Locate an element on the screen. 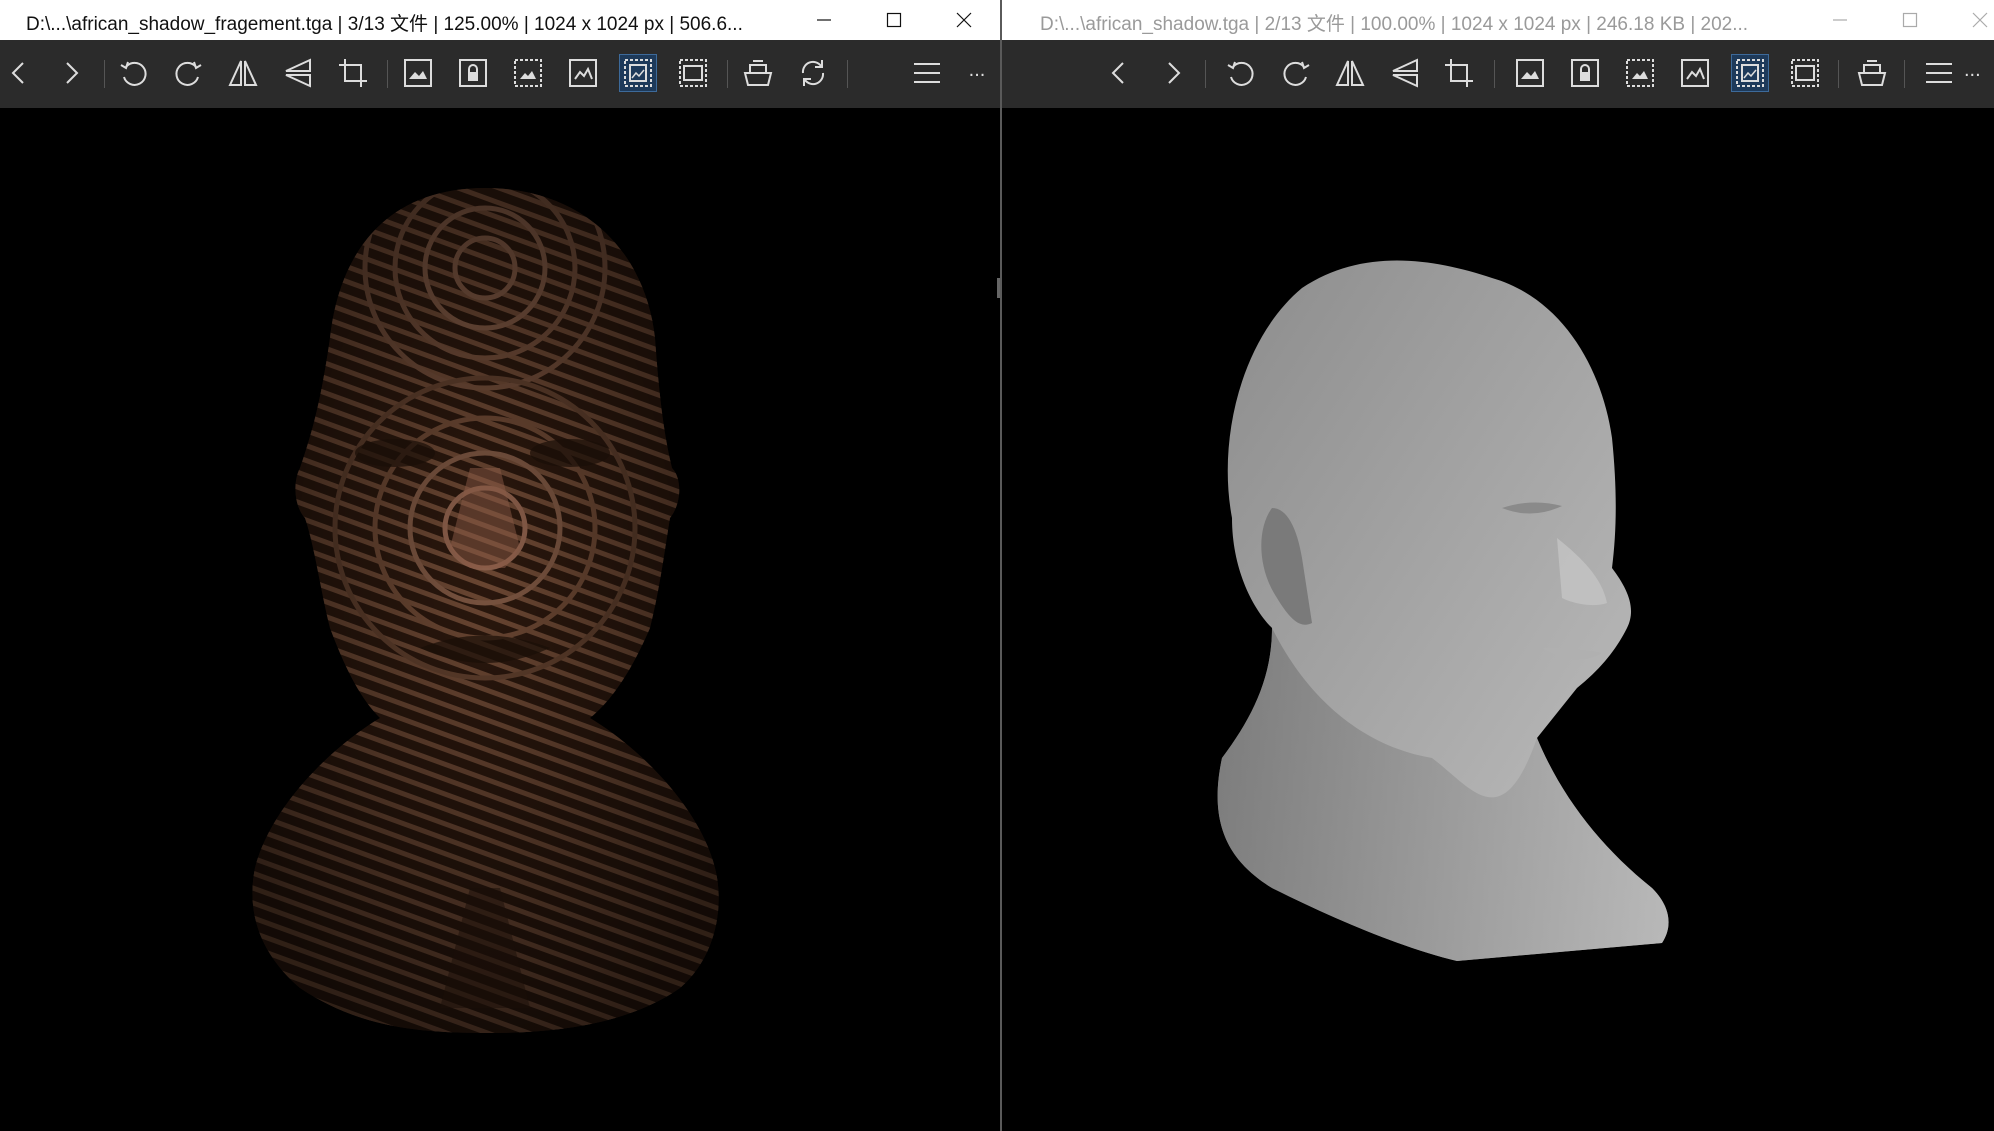 The height and width of the screenshot is (1131, 1994). refresh-button is located at coordinates (813, 73).